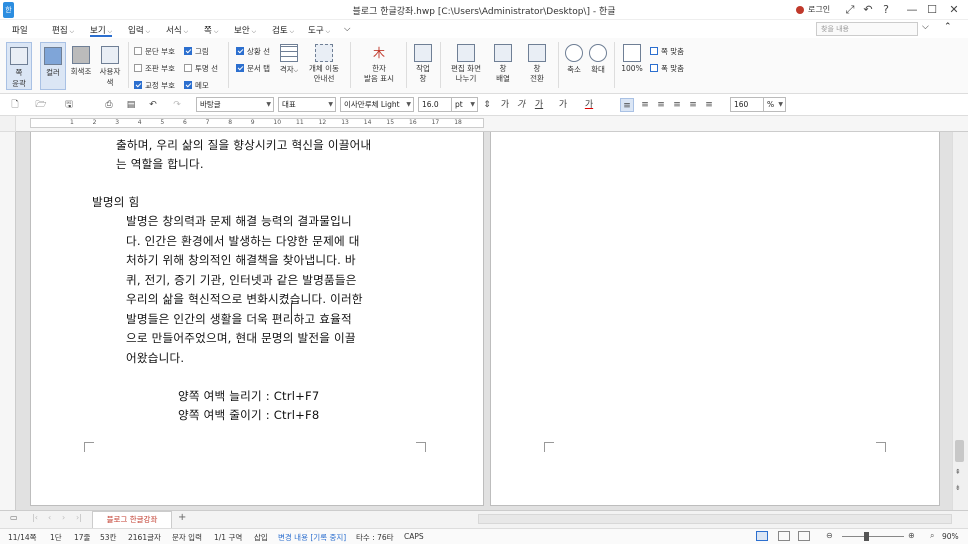  Describe the element at coordinates (487, 105) in the screenshot. I see `size-stepper-icon: ⇕` at that location.